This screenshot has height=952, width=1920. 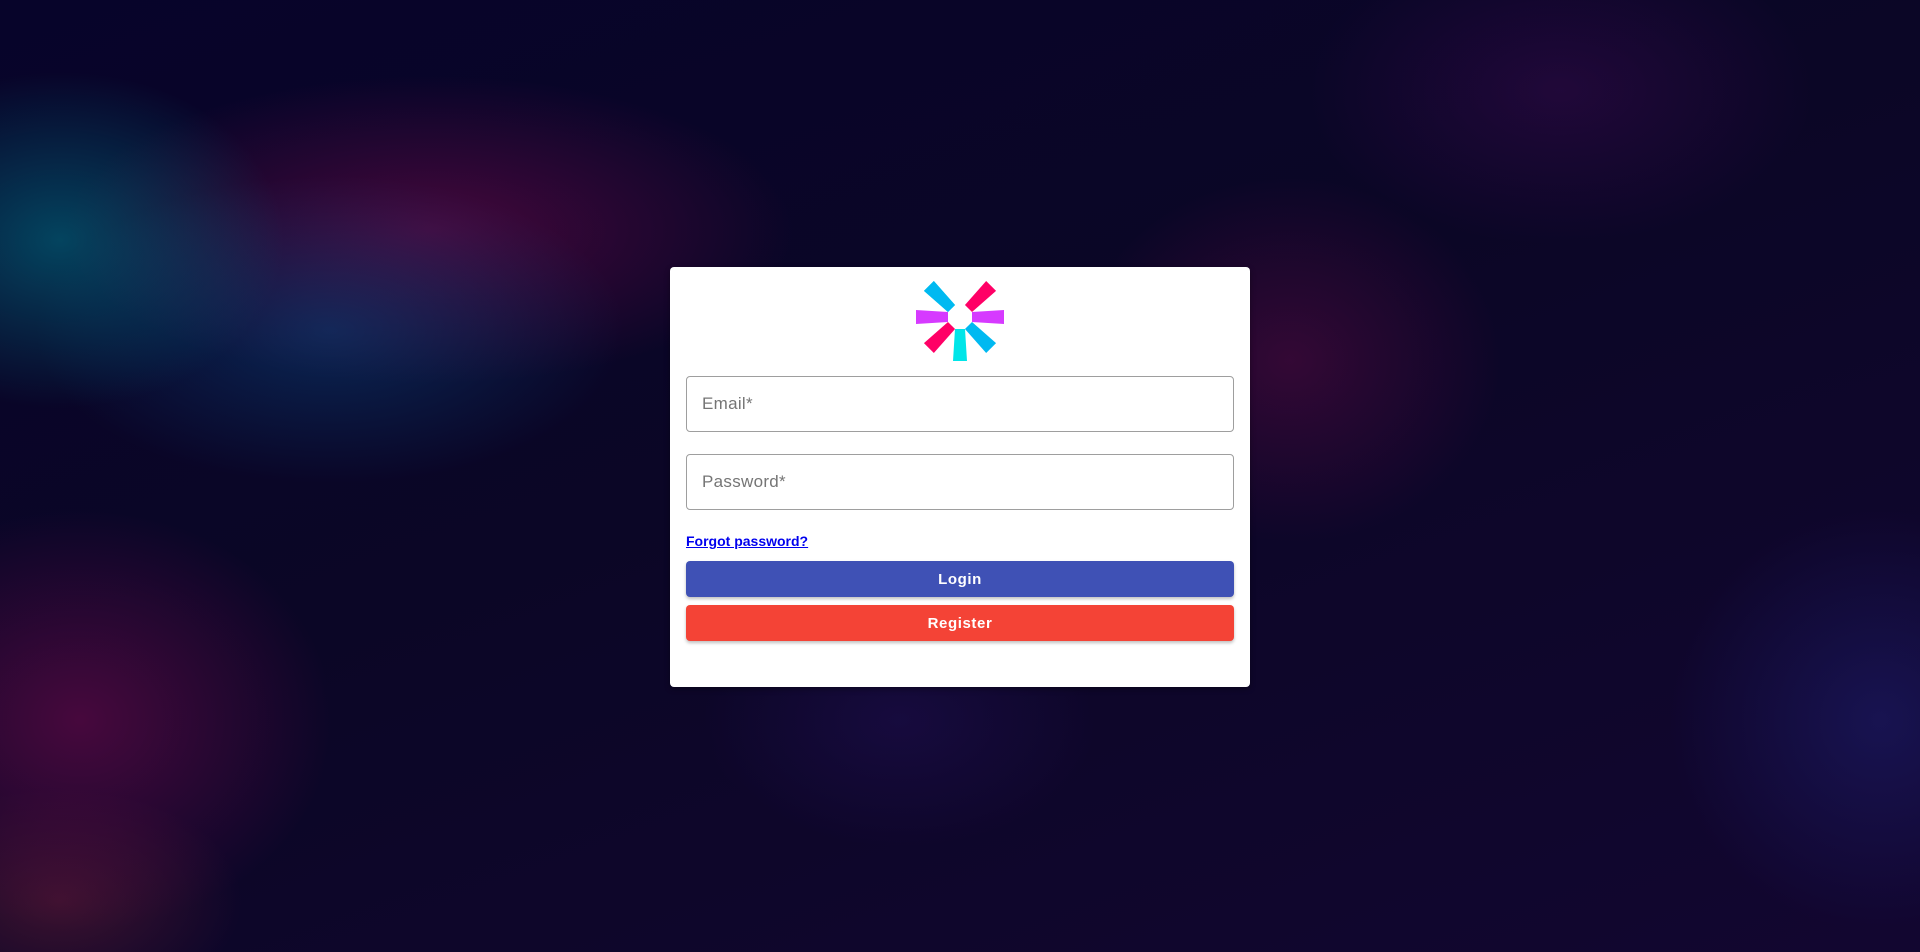 I want to click on password-input, so click(x=960, y=482).